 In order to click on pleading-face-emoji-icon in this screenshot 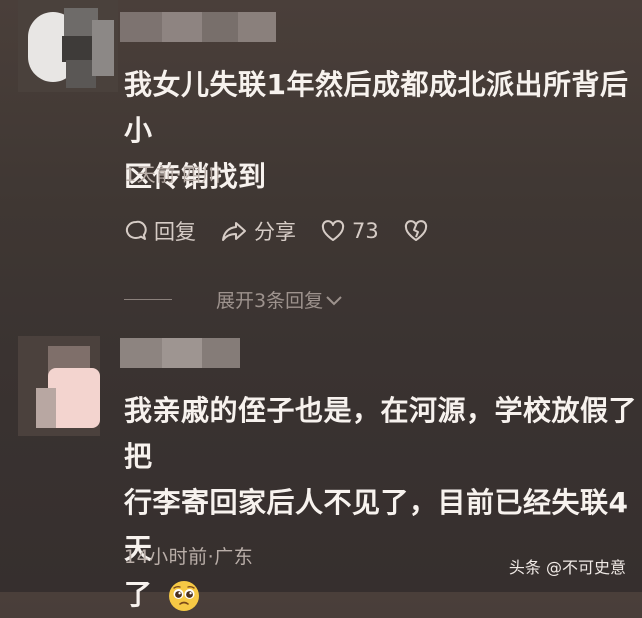, I will do `click(183, 596)`.